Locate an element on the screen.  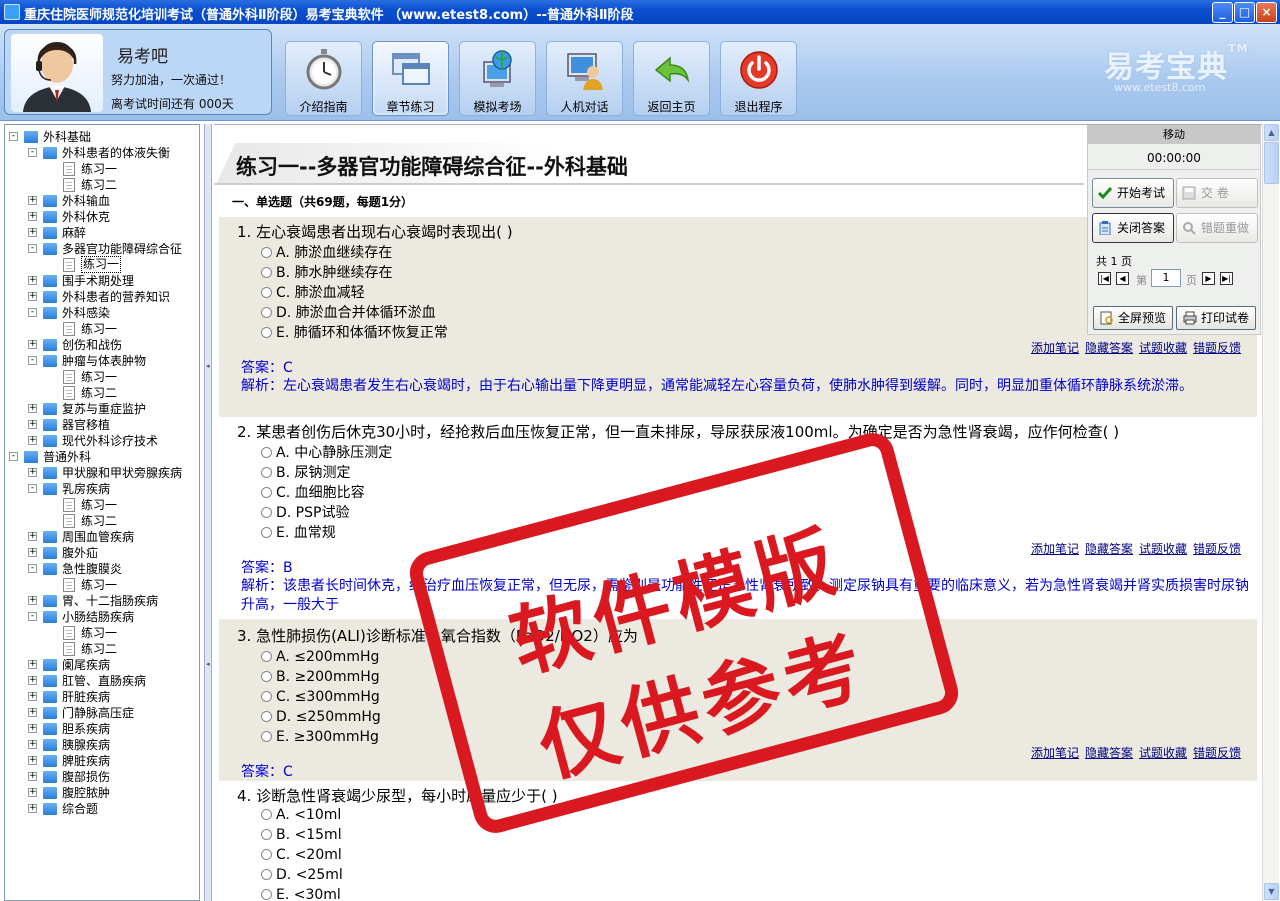
pane-splitter: ◂ ◂ is located at coordinates (208, 512).